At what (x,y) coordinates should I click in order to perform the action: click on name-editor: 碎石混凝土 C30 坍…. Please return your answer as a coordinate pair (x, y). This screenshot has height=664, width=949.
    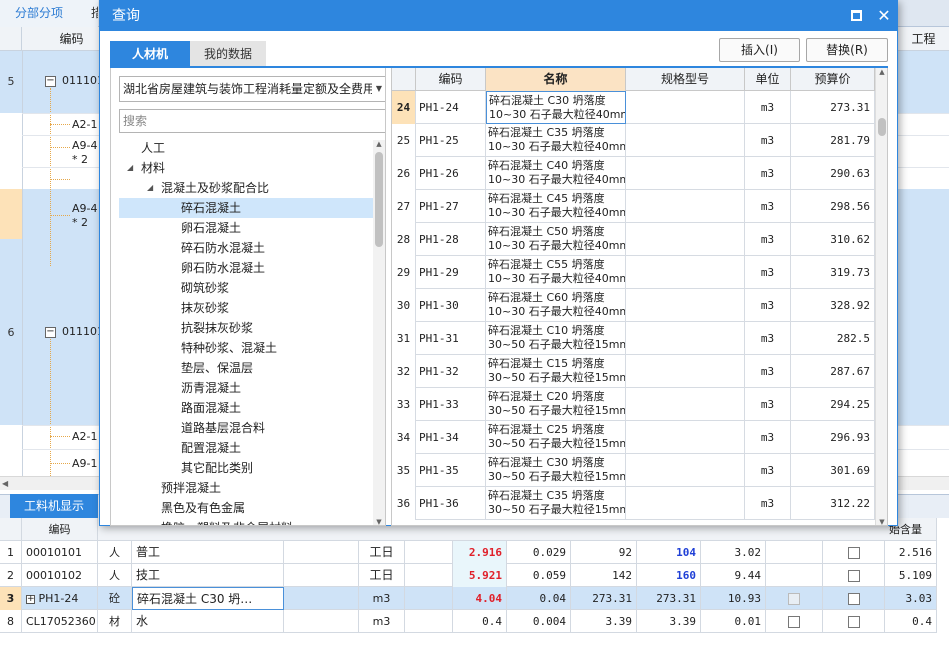
    Looking at the image, I should click on (208, 598).